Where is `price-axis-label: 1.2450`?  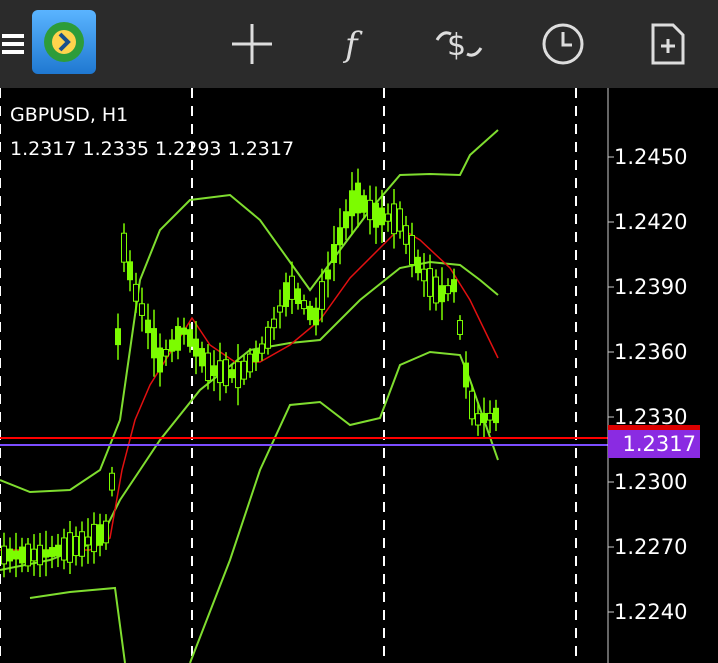
price-axis-label: 1.2450 is located at coordinates (651, 157).